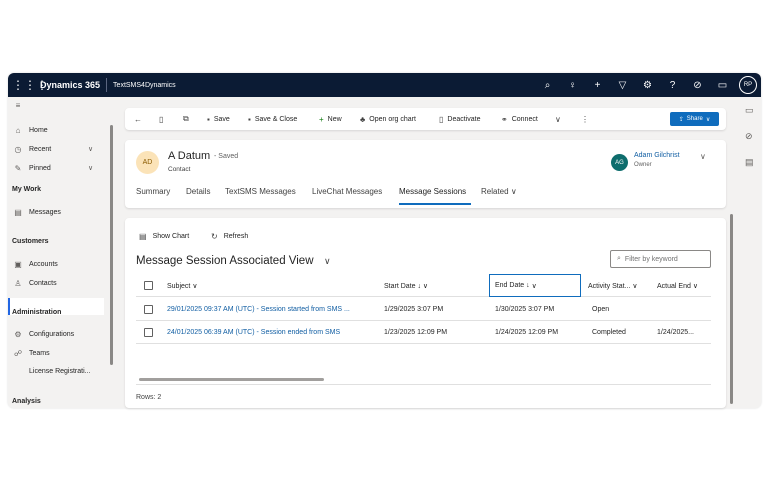 The height and width of the screenshot is (480, 768). I want to click on connect-button: ⚭ Connect, so click(519, 119).